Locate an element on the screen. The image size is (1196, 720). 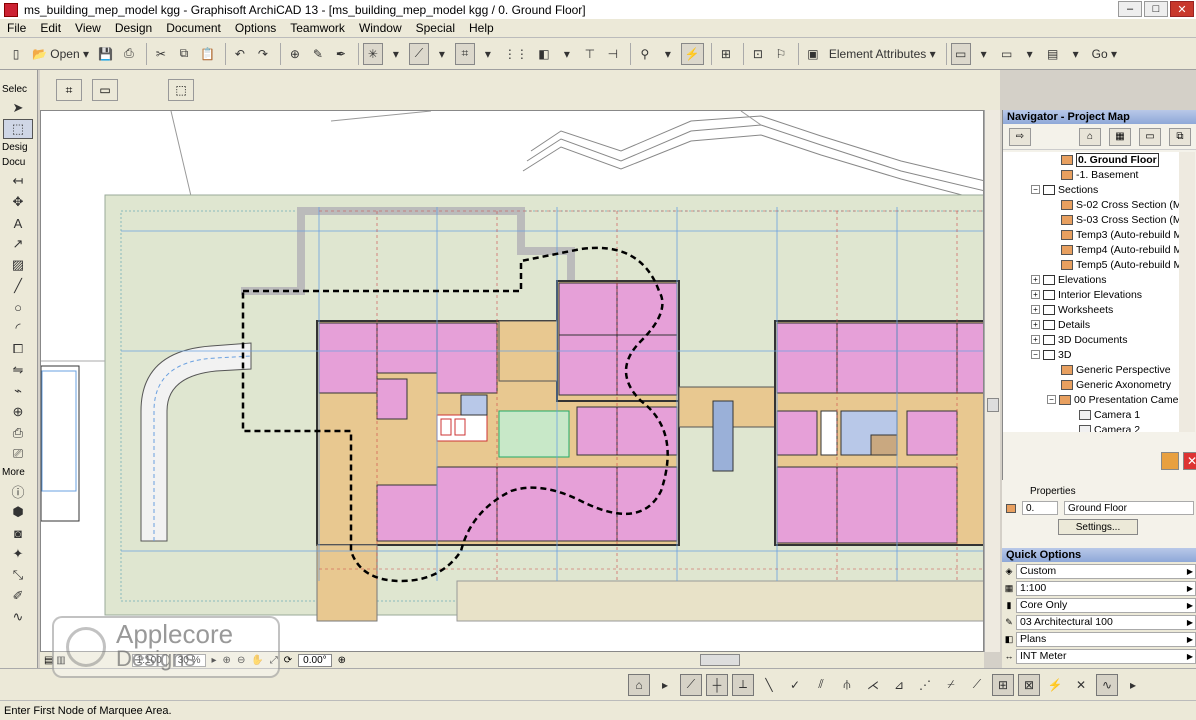
guide-dropdown-icon: ▾ is located at coordinates (442, 54).